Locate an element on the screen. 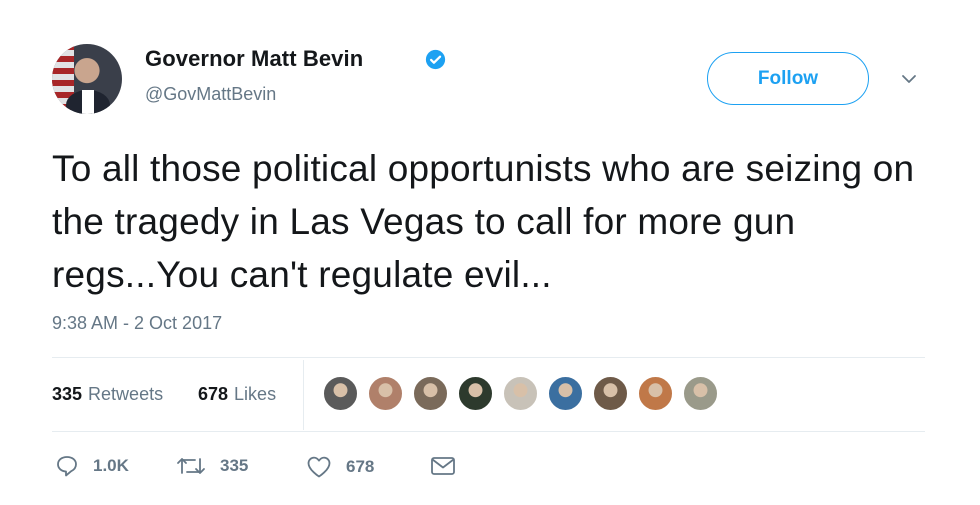 The height and width of the screenshot is (505, 980). like-icon is located at coordinates (319, 467).